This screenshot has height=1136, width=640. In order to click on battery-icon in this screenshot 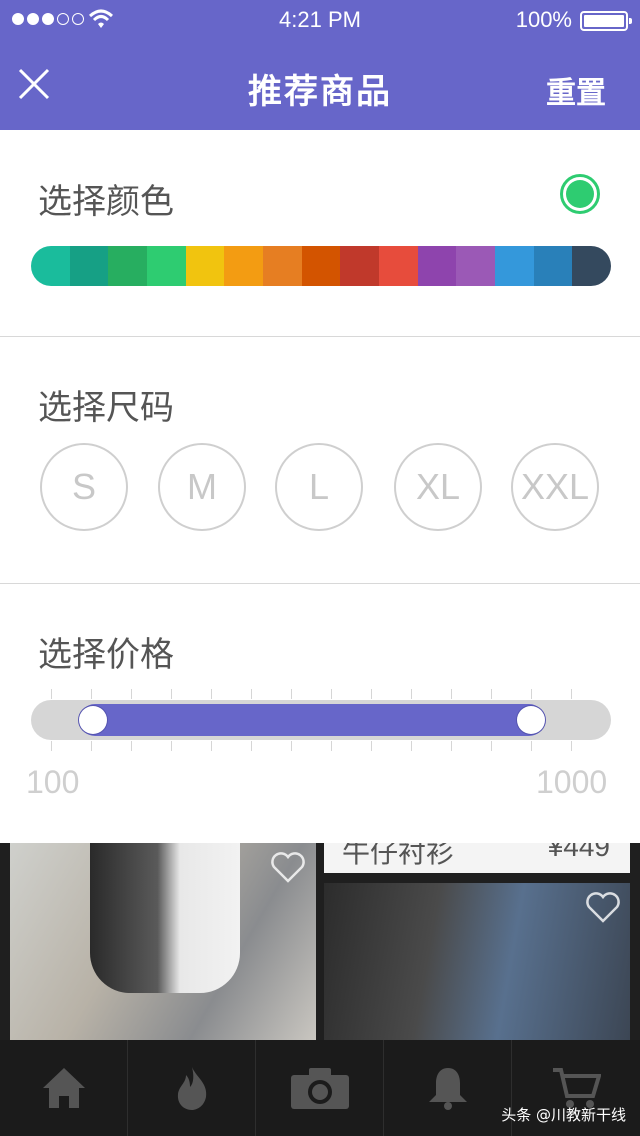, I will do `click(606, 21)`.